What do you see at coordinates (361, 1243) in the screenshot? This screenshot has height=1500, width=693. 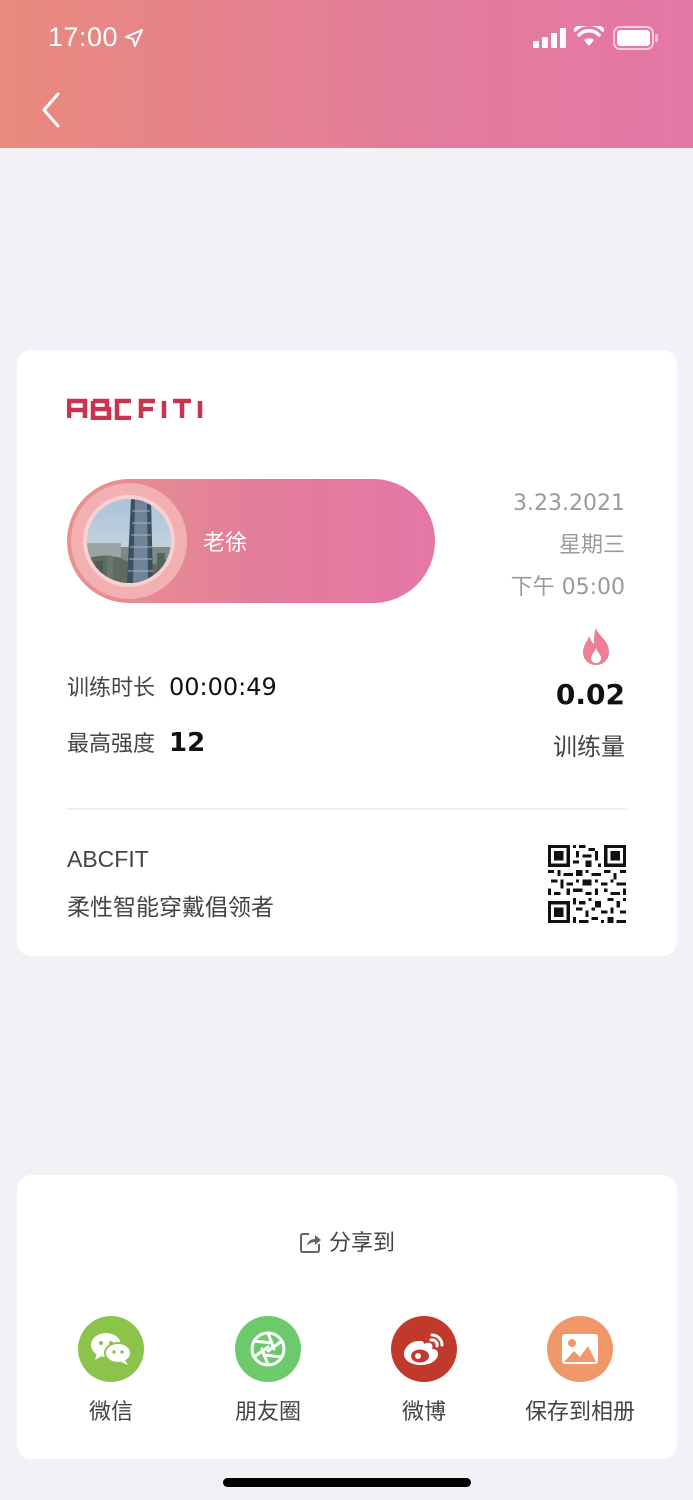 I see `share-title-text: 分享到` at bounding box center [361, 1243].